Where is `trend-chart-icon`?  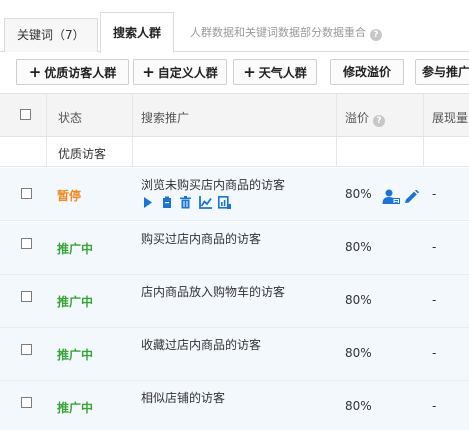 trend-chart-icon is located at coordinates (205, 202).